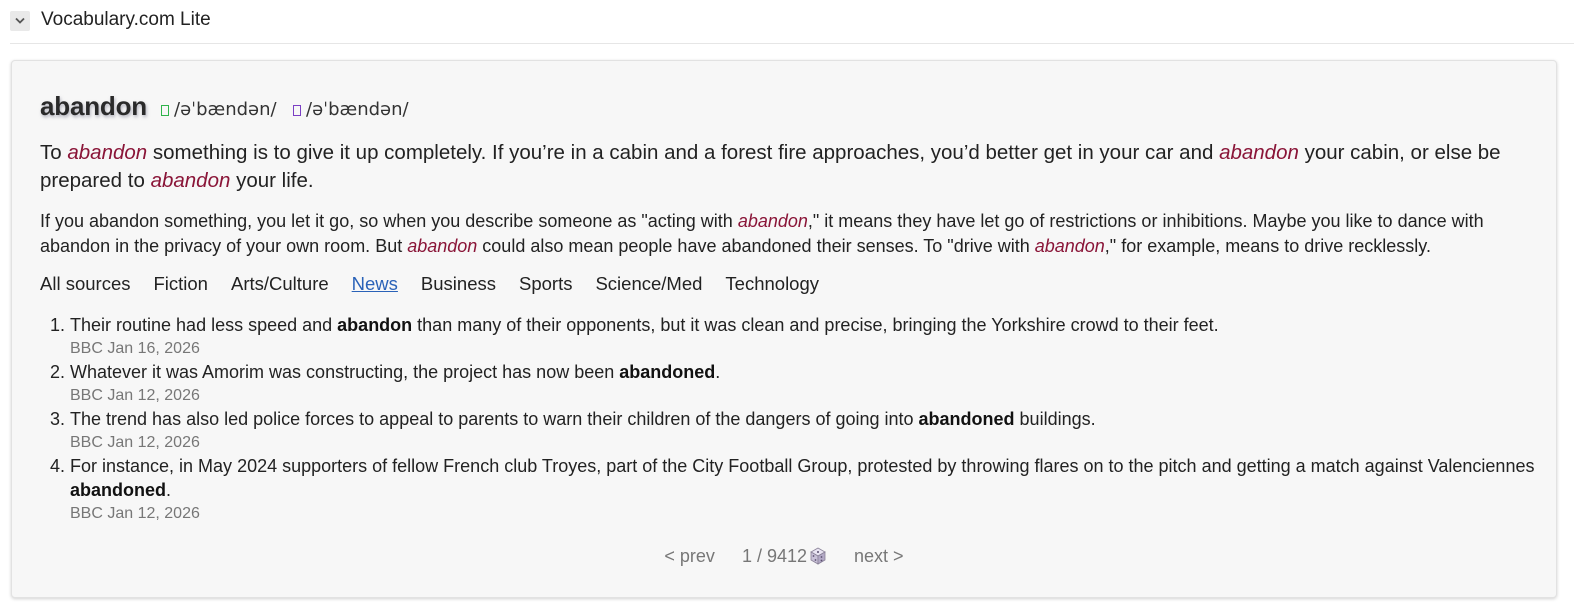  What do you see at coordinates (180, 286) in the screenshot?
I see `tab-fiction: Fiction` at bounding box center [180, 286].